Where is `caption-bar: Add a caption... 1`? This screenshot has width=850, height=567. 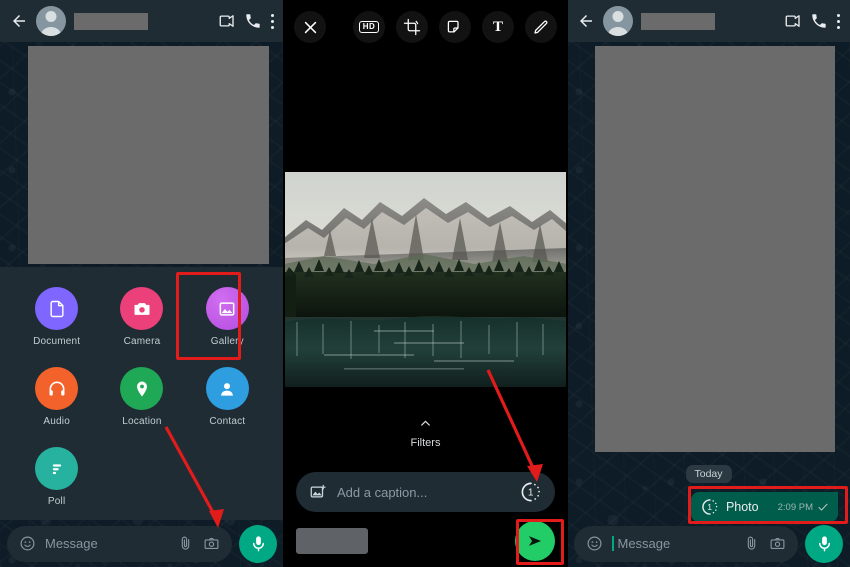
caption-bar: Add a caption... 1 is located at coordinates (425, 492).